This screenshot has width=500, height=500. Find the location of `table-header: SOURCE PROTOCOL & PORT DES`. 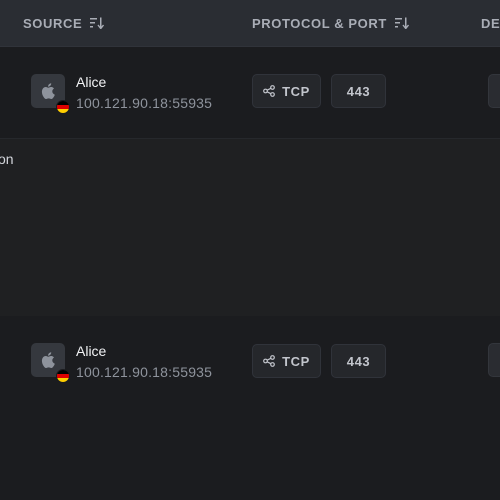

table-header: SOURCE PROTOCOL & PORT DES is located at coordinates (250, 23).